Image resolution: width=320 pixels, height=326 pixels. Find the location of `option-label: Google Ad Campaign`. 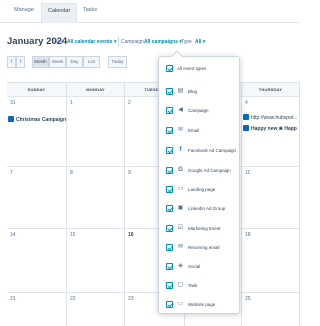

option-label: Google Ad Campaign is located at coordinates (209, 170).